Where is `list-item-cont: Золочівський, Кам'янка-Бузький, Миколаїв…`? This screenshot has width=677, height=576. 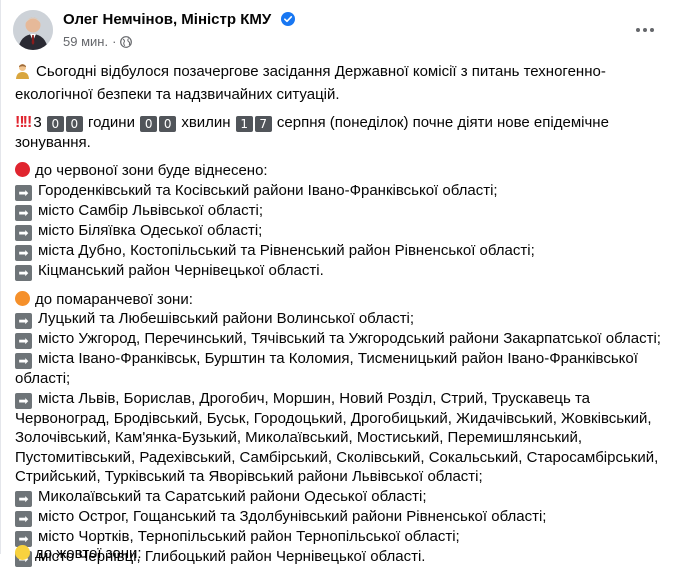 list-item-cont: Золочівський, Кам'янка-Бузький, Миколаїв… is located at coordinates (299, 437).